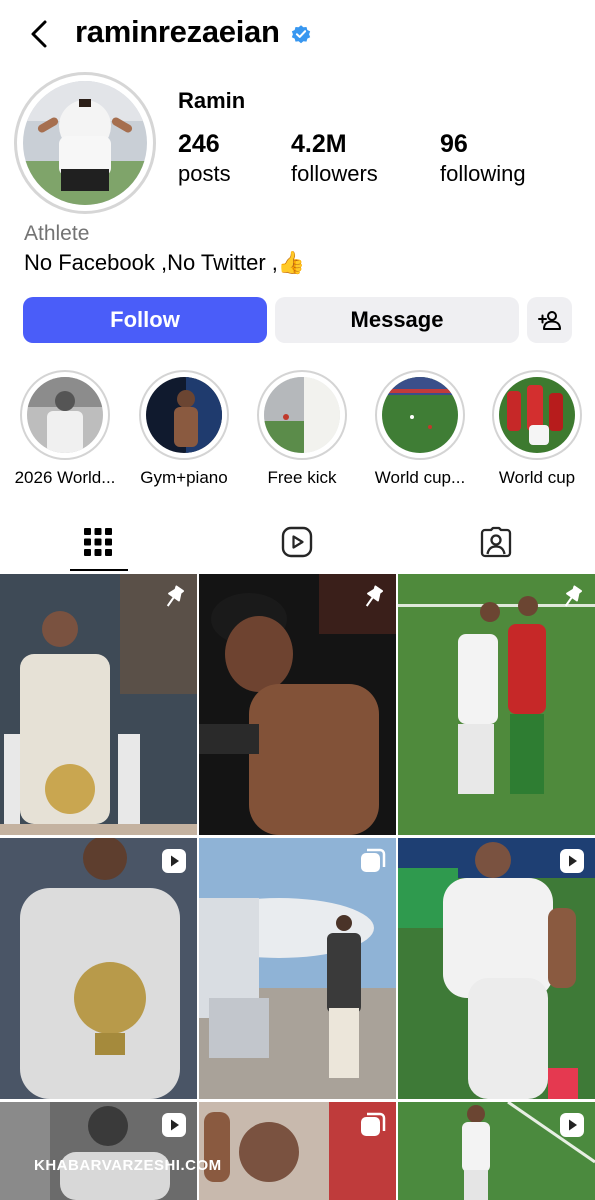  What do you see at coordinates (128, 1165) in the screenshot?
I see `watermark: KHABARVARZESHI.COM` at bounding box center [128, 1165].